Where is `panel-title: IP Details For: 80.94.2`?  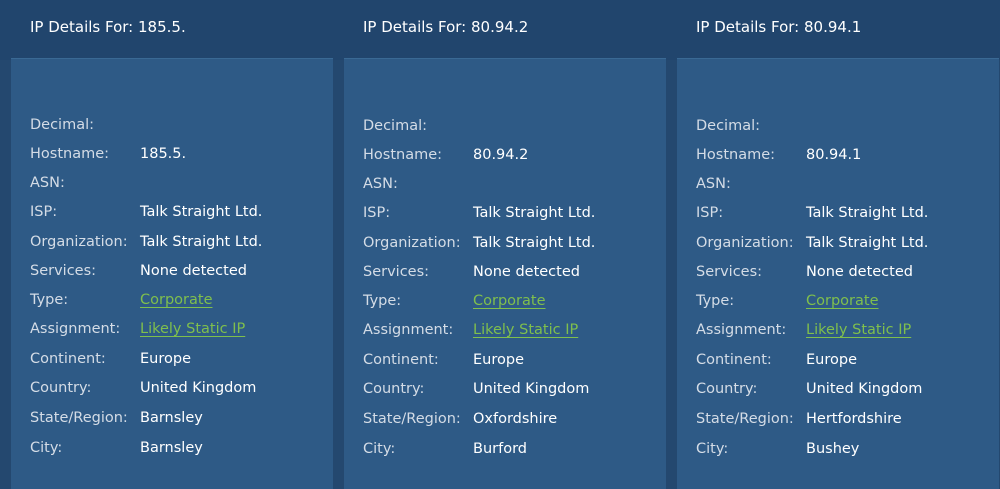
panel-title: IP Details For: 80.94.2 is located at coordinates (446, 27).